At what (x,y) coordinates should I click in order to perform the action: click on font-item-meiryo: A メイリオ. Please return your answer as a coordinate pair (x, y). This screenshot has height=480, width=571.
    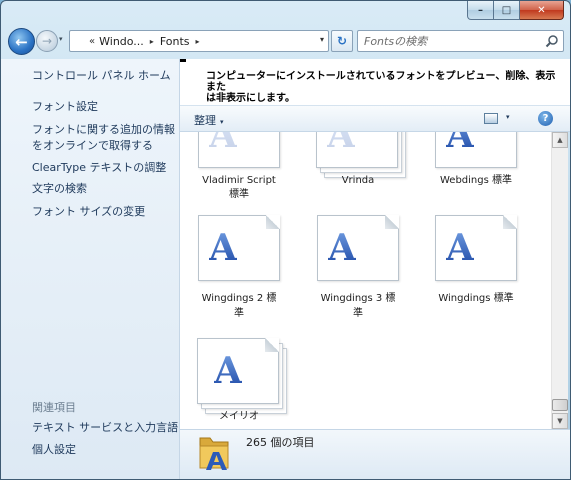
    Looking at the image, I should click on (239, 380).